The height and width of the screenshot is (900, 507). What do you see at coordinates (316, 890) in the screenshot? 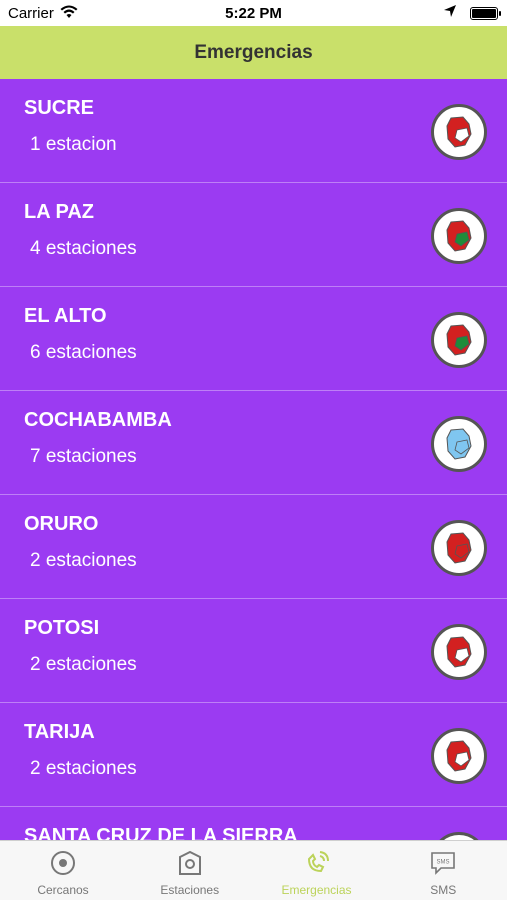
I see `tab-label: Emergencias` at bounding box center [316, 890].